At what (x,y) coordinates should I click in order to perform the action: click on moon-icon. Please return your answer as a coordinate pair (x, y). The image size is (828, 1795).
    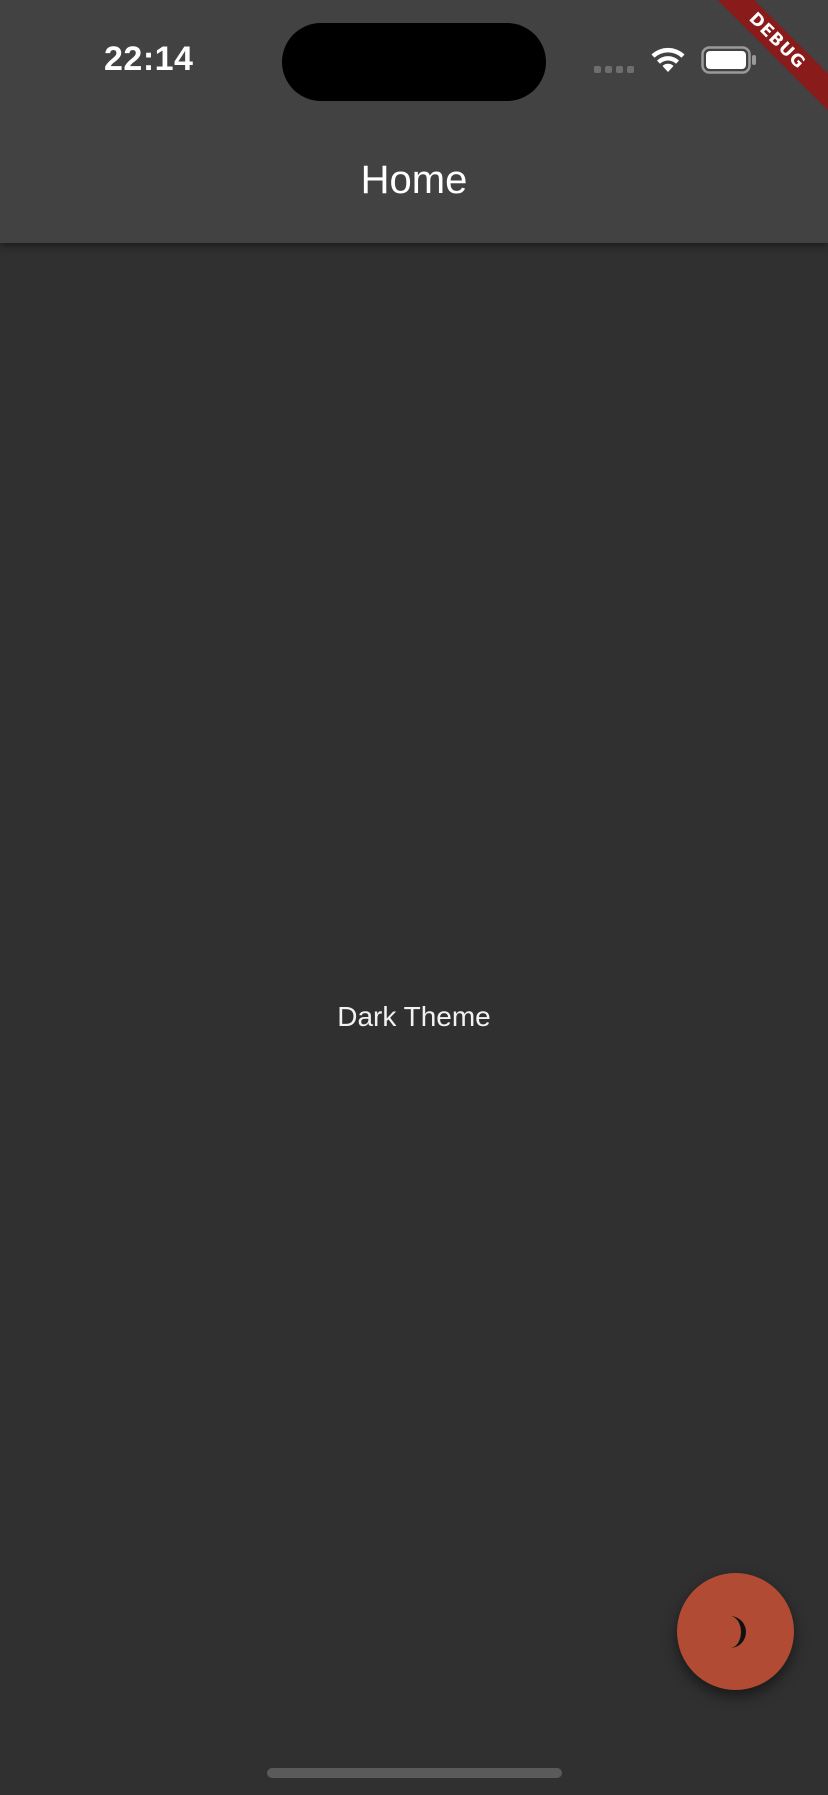
    Looking at the image, I should click on (737, 1631).